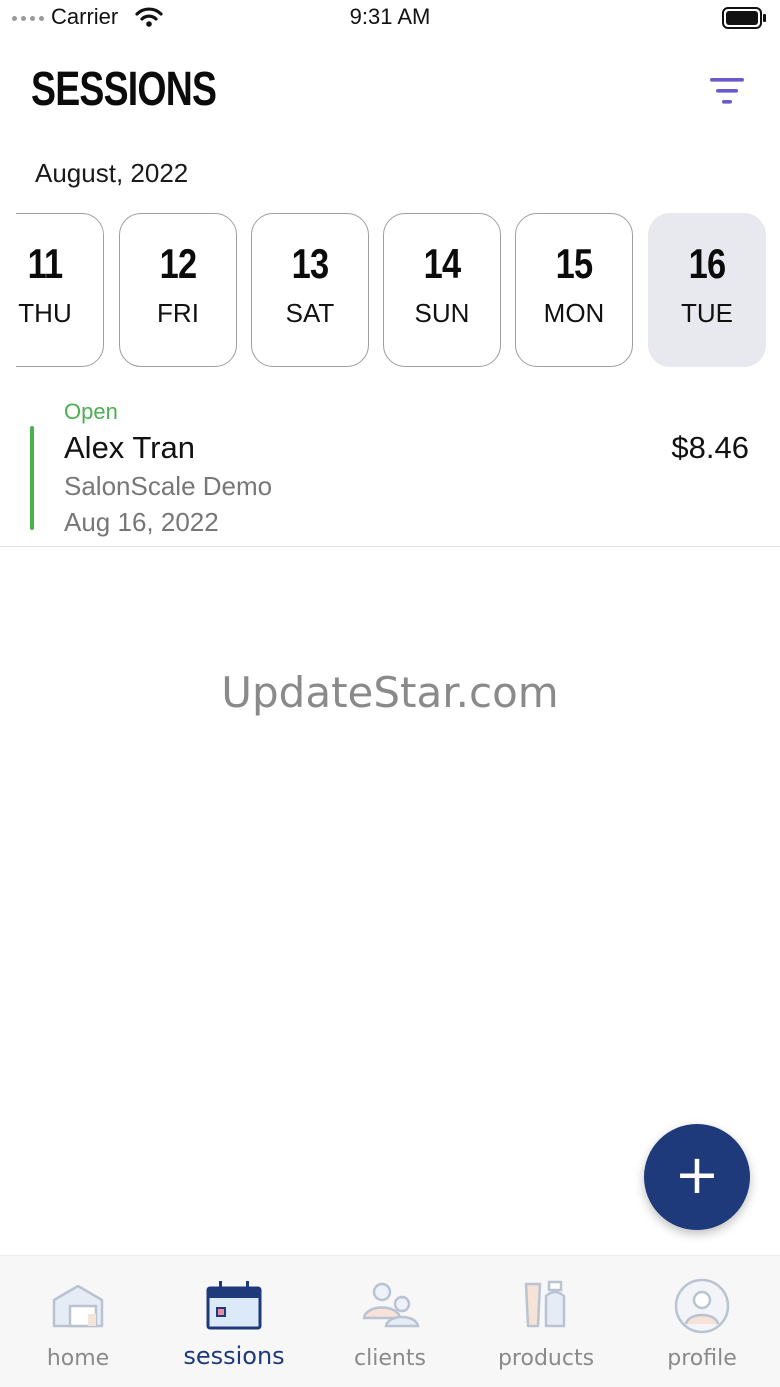  I want to click on tab-home: home, so click(78, 1321).